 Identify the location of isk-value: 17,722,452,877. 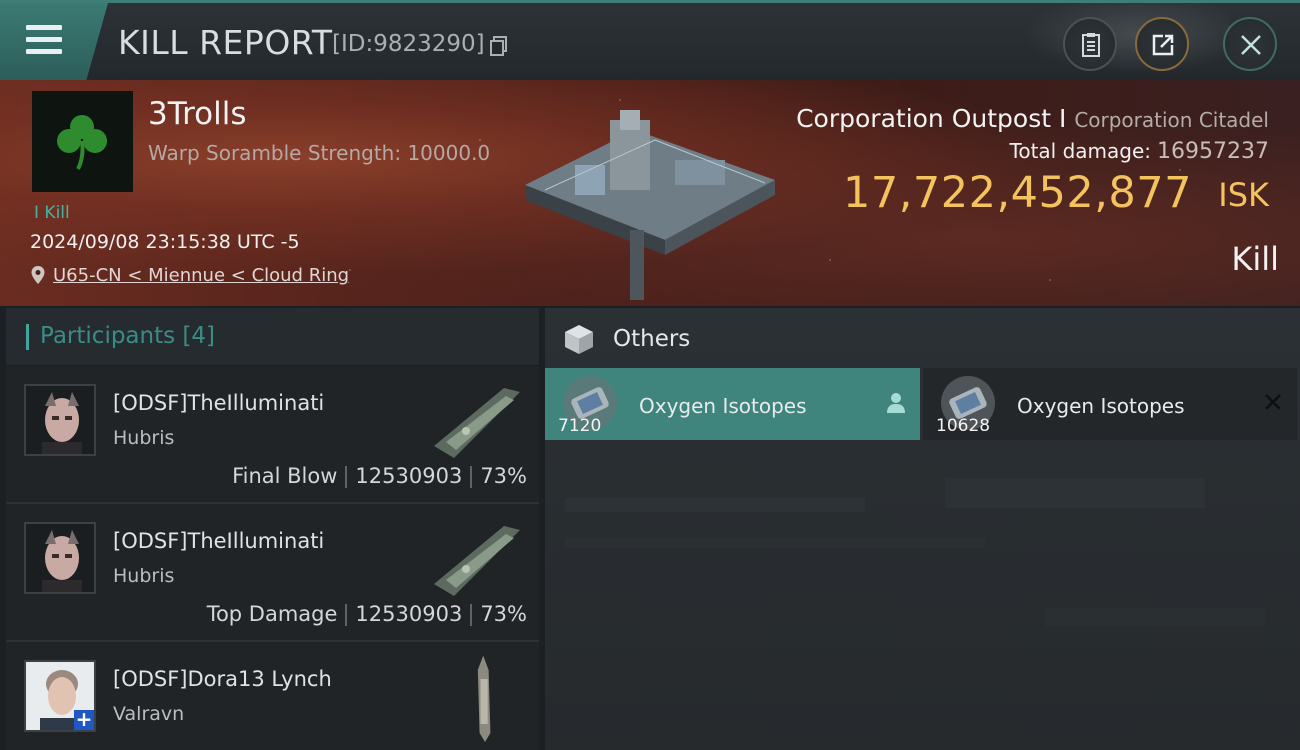
(1017, 193).